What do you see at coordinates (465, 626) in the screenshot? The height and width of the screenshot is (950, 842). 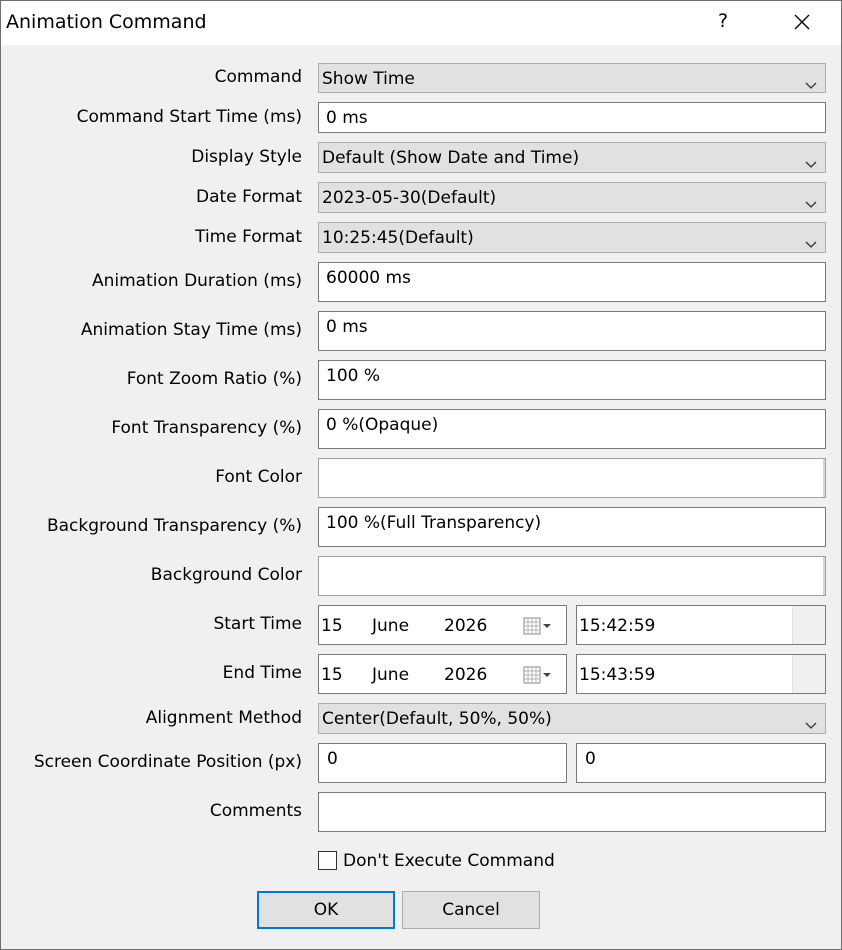 I see `start-year: 2026` at bounding box center [465, 626].